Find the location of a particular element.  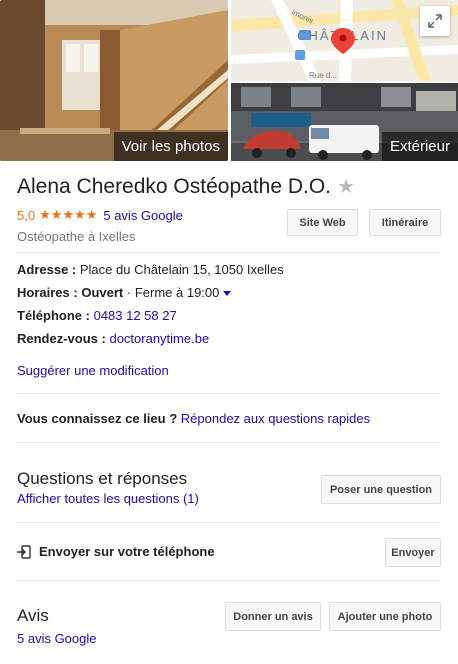

directions-button: Itinéraire is located at coordinates (405, 222).